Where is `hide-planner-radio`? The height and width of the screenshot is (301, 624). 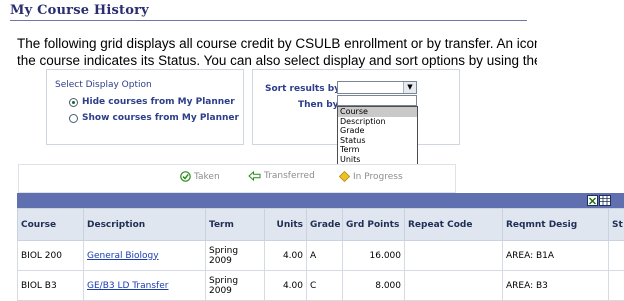
hide-planner-radio is located at coordinates (73, 102).